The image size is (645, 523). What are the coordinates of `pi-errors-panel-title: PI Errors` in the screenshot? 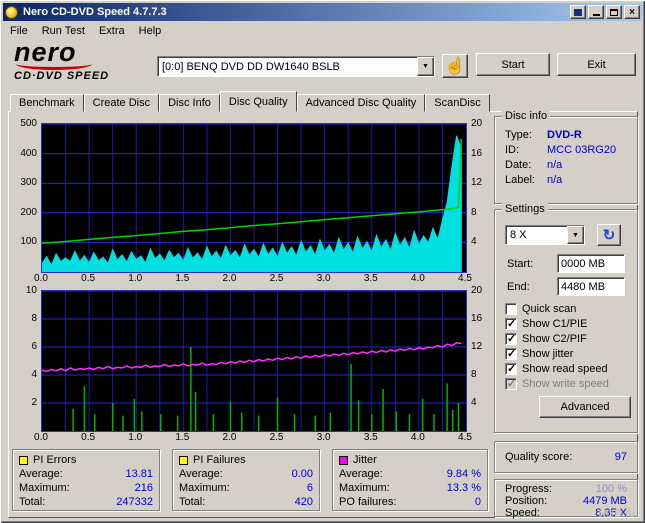 It's located at (55, 460).